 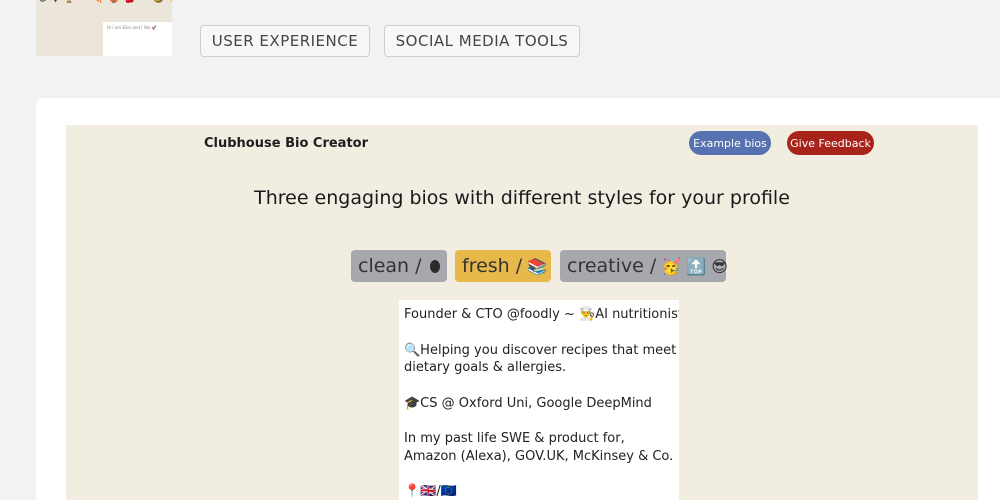 I want to click on bio-line: In my past life SWE & product for,, so click(x=514, y=438).